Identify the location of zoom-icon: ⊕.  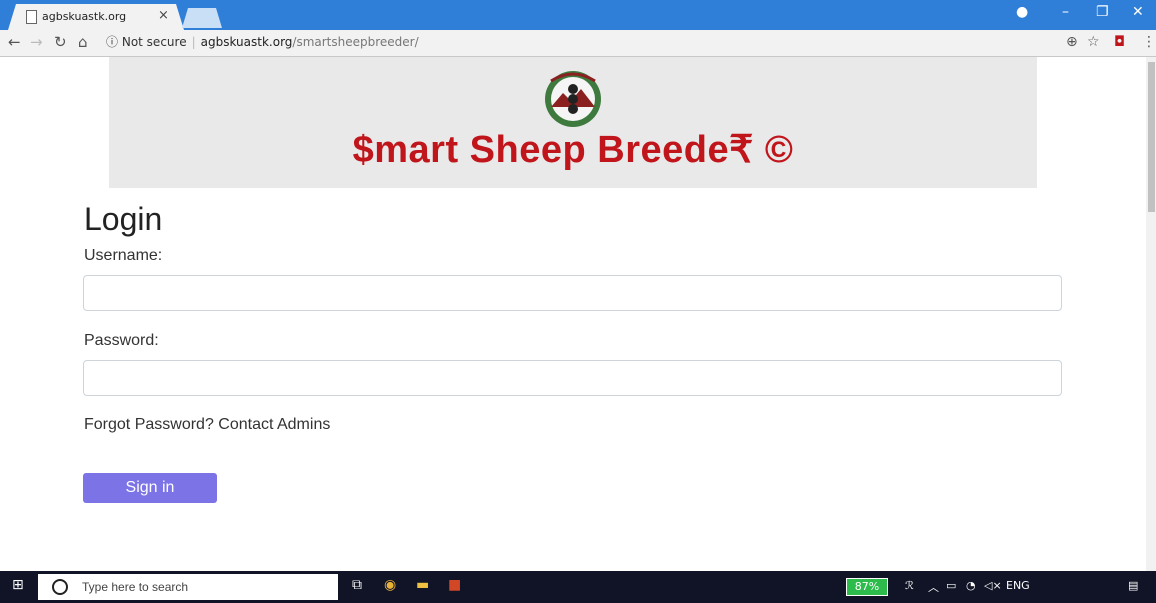
(1072, 42).